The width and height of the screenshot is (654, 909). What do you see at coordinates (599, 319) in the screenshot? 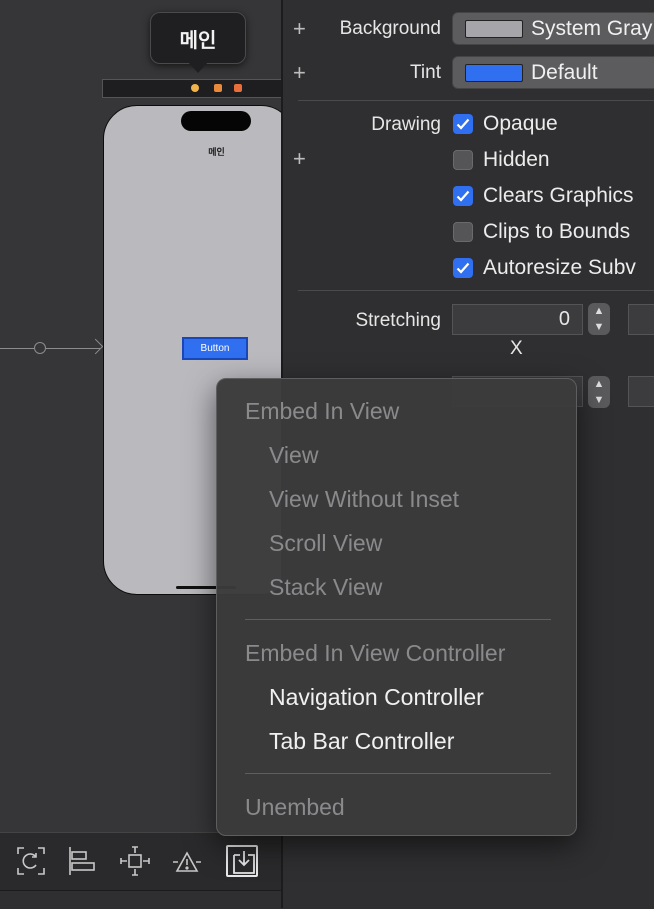
I see `stretching-x-stepper: ▲ ▼` at bounding box center [599, 319].